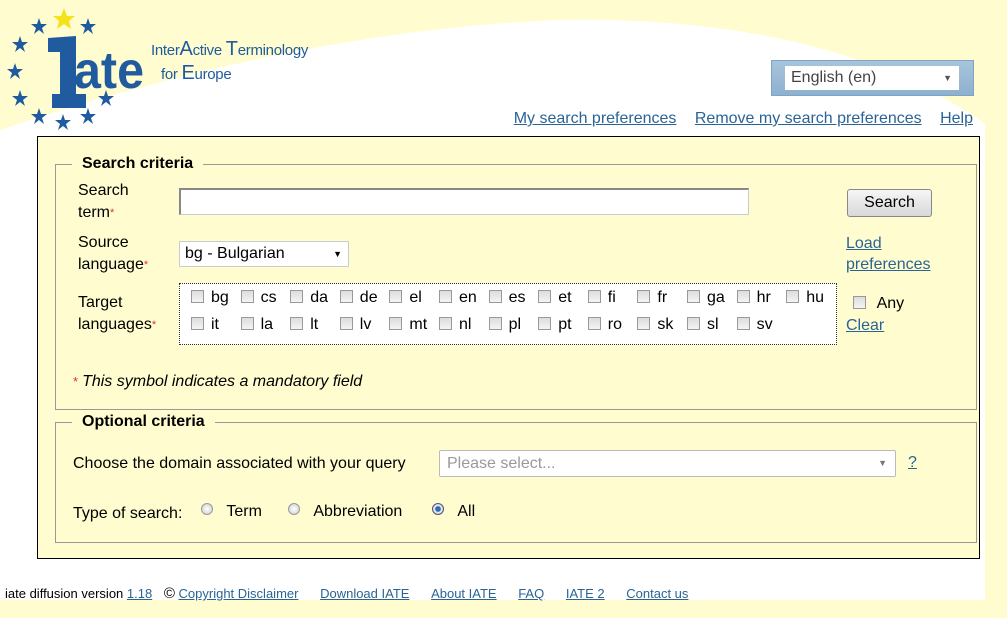 This screenshot has width=1007, height=618. What do you see at coordinates (611, 297) in the screenshot?
I see `target-language-label: fi` at bounding box center [611, 297].